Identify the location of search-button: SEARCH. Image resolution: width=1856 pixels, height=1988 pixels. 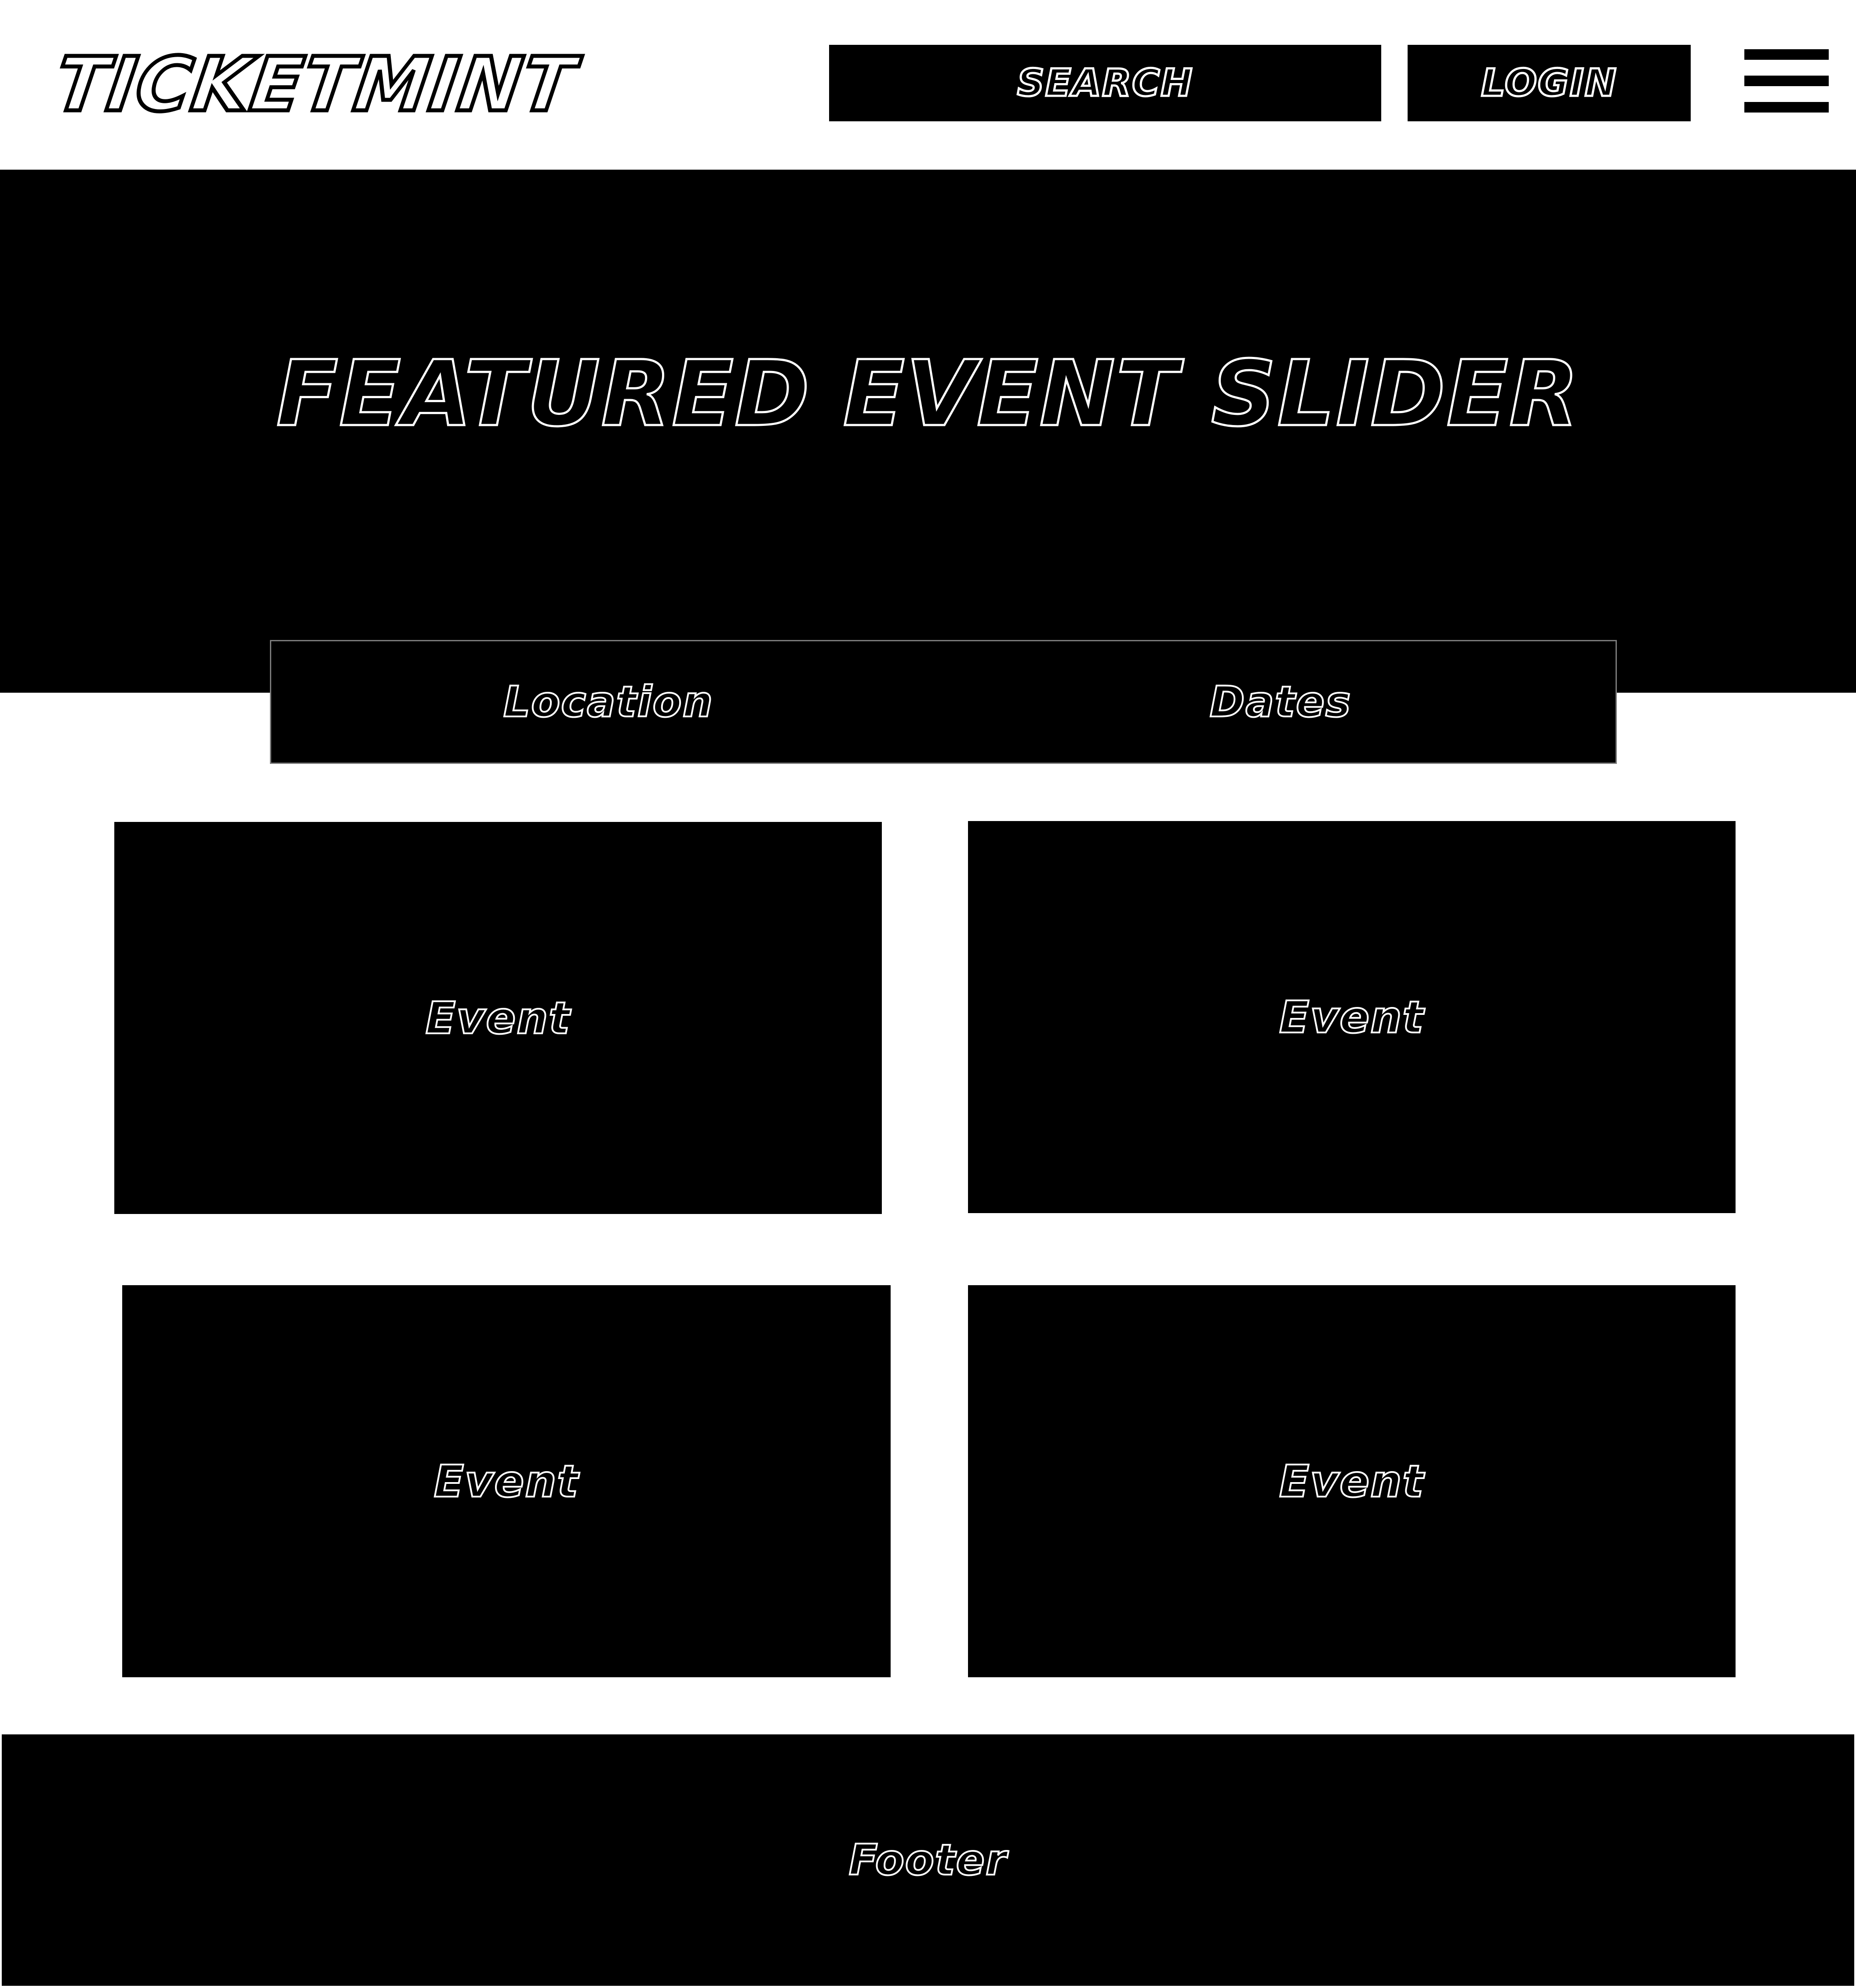
(1105, 83).